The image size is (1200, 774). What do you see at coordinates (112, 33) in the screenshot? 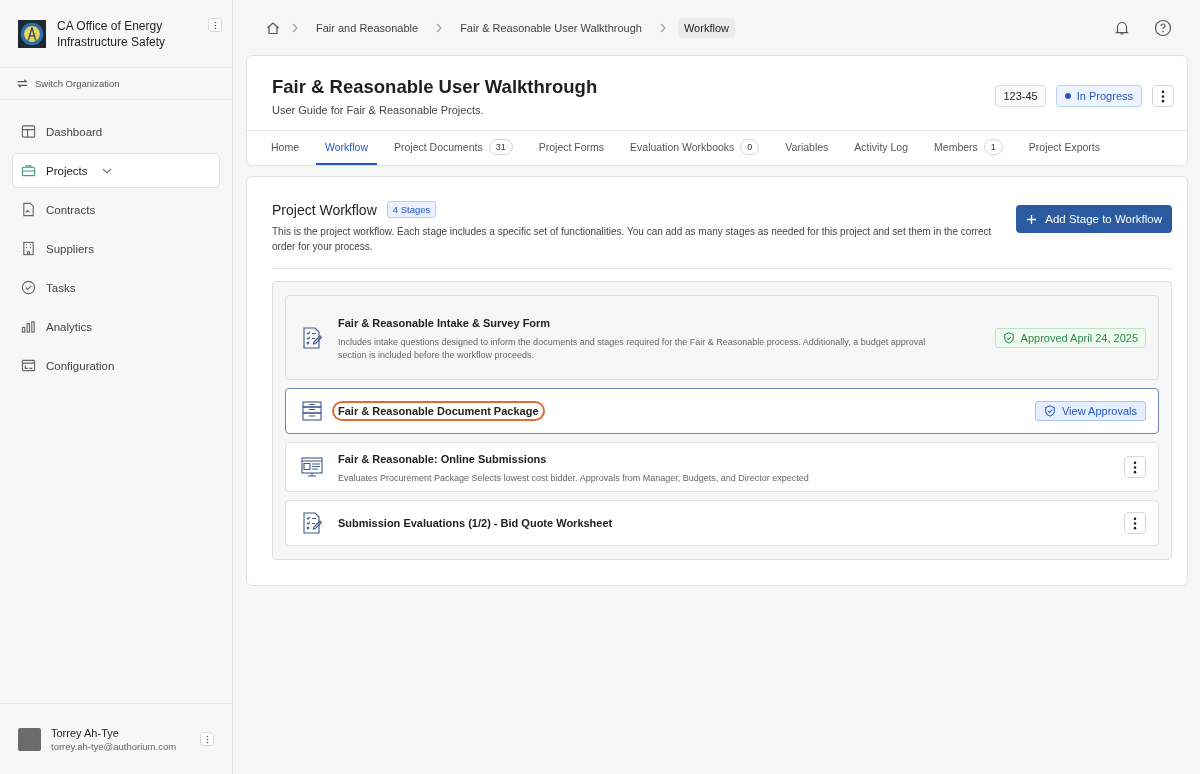
I see `organization-name: CA Office of Energy Infrastructure Safety` at bounding box center [112, 33].